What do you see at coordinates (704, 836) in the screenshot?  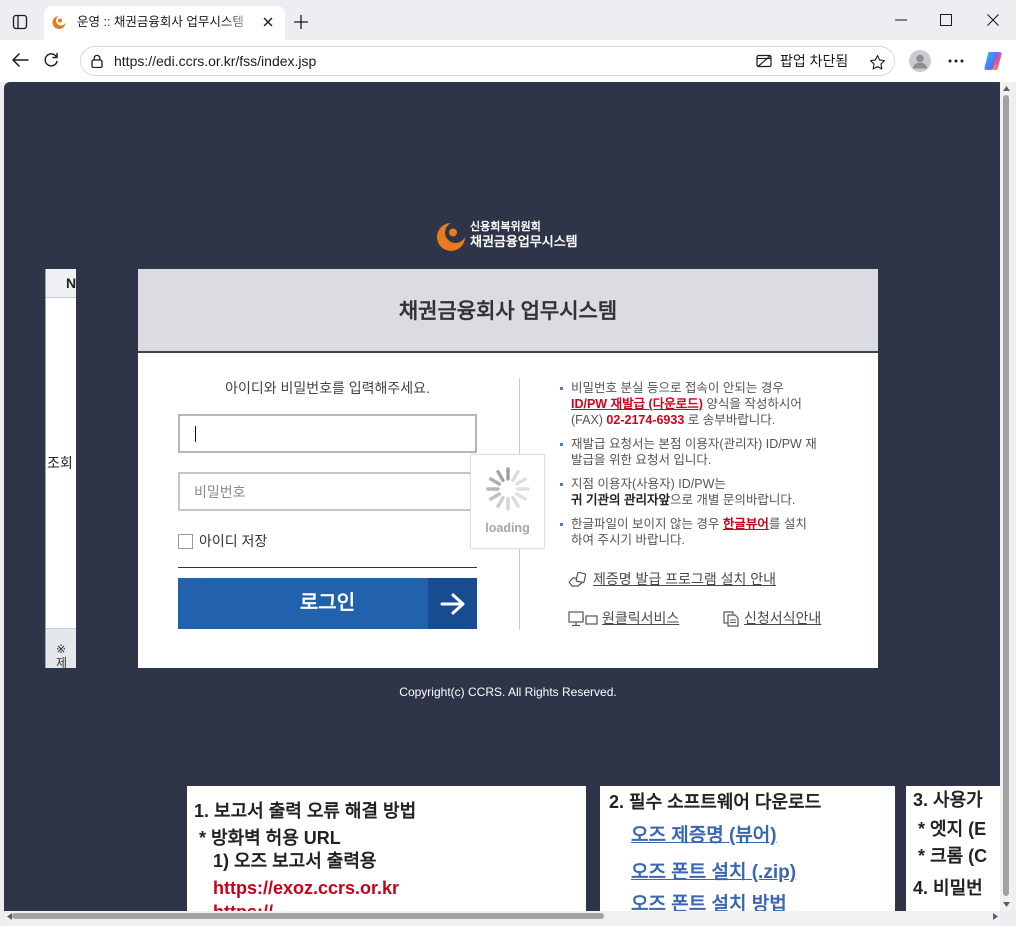 I see `oz-certificate-viewer-link: 오즈 제증명 (뷰어)` at bounding box center [704, 836].